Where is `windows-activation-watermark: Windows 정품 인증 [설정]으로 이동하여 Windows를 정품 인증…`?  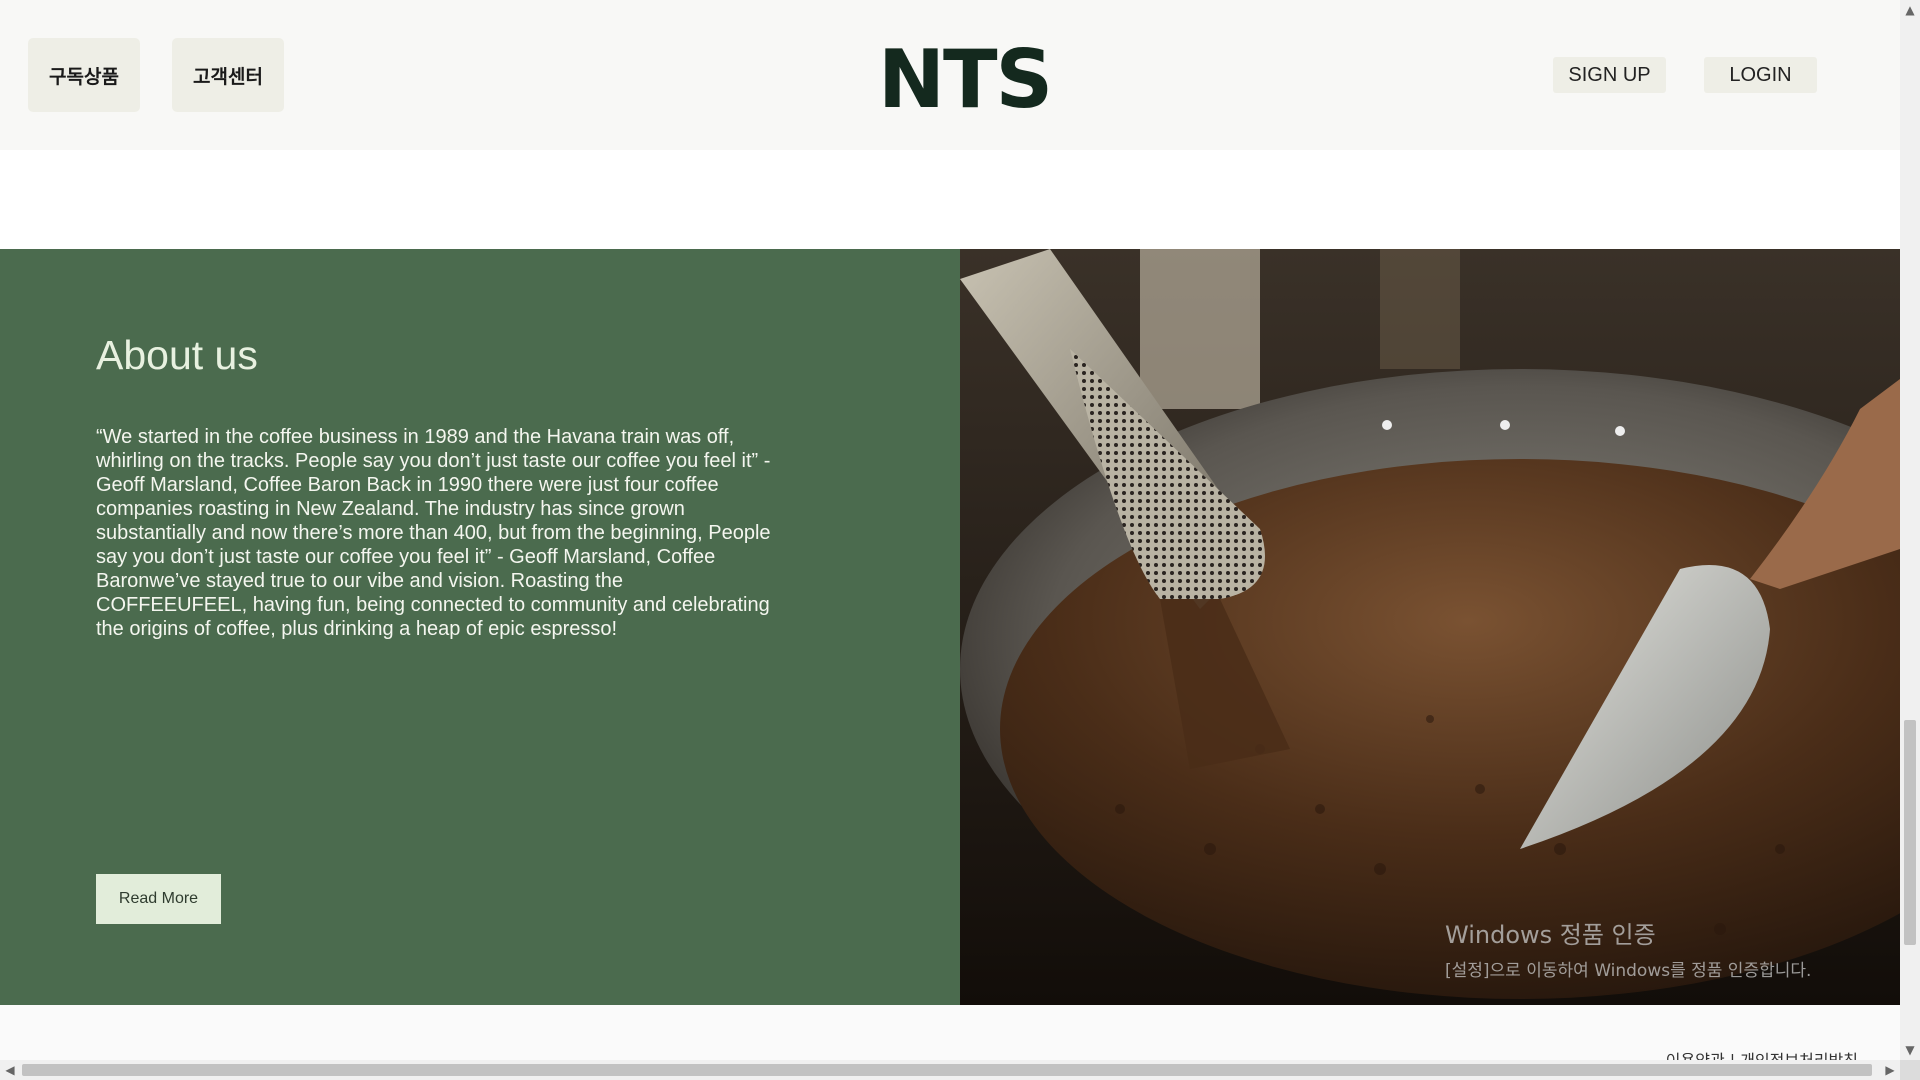 windows-activation-watermark: Windows 정품 인증 [설정]으로 이동하여 Windows를 정품 인증… is located at coordinates (1628, 948).